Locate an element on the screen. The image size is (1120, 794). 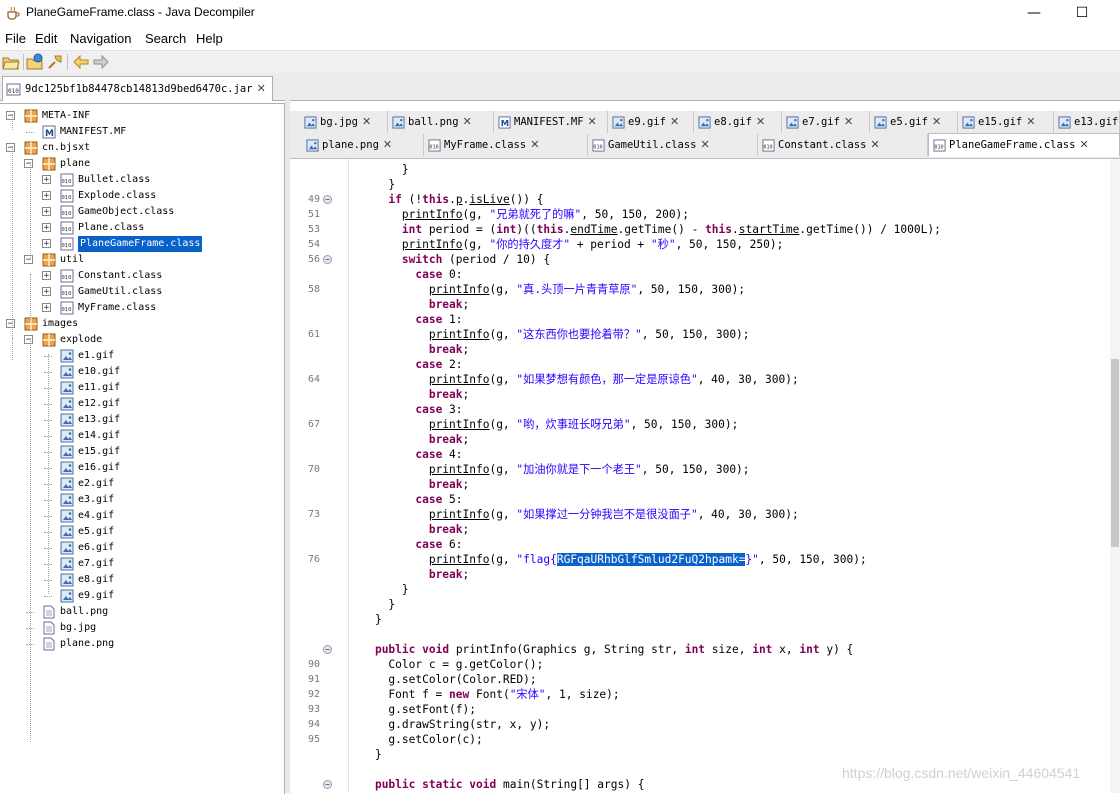
tree-node: e4.gif is located at coordinates (140, 516).